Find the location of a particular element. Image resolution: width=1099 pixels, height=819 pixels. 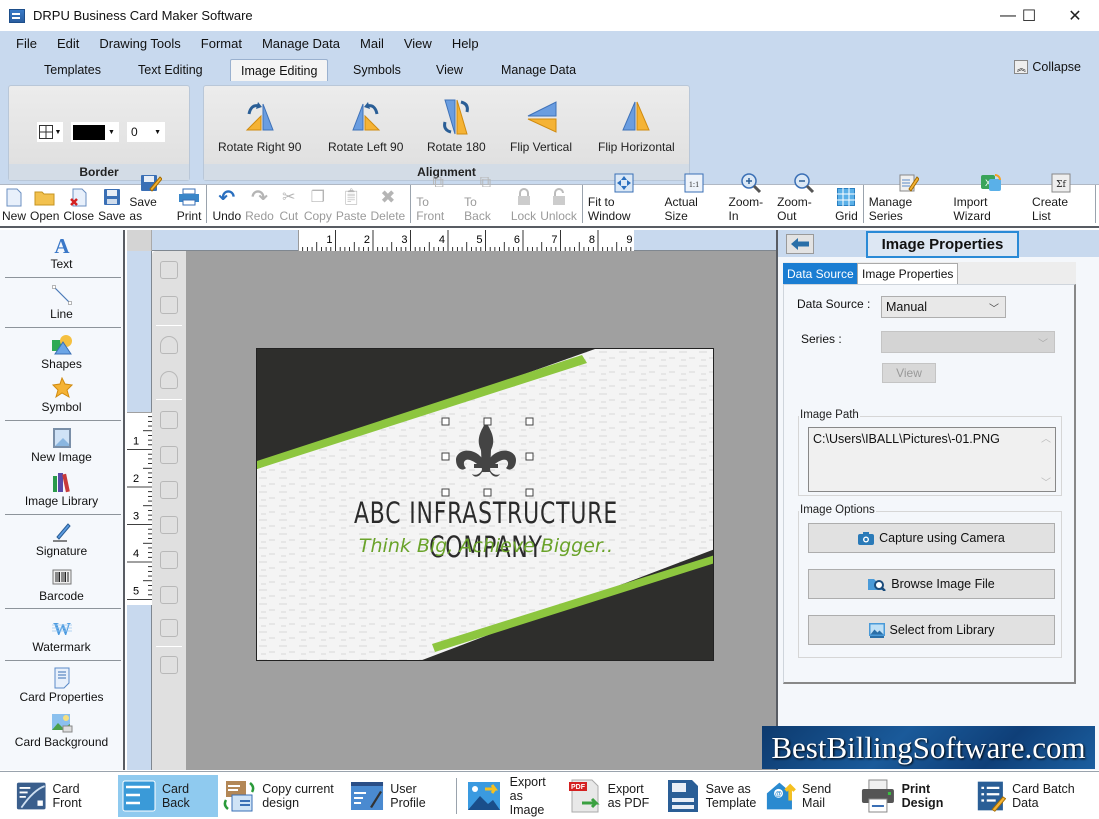

tab-image-properties: Image Properties is located at coordinates (908, 273).